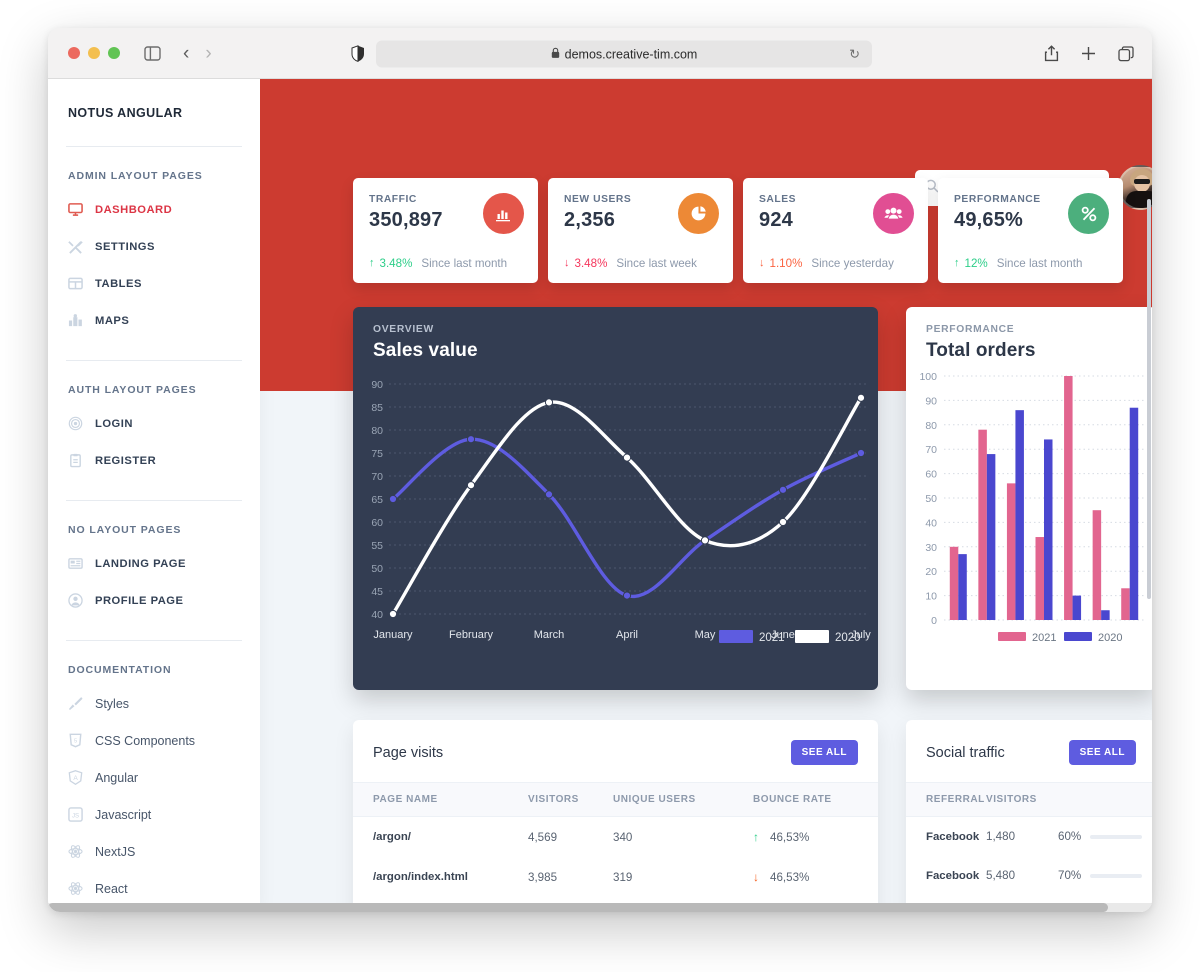  Describe the element at coordinates (140, 563) in the screenshot. I see `sidebar-item-label: LANDING PAGE` at that location.